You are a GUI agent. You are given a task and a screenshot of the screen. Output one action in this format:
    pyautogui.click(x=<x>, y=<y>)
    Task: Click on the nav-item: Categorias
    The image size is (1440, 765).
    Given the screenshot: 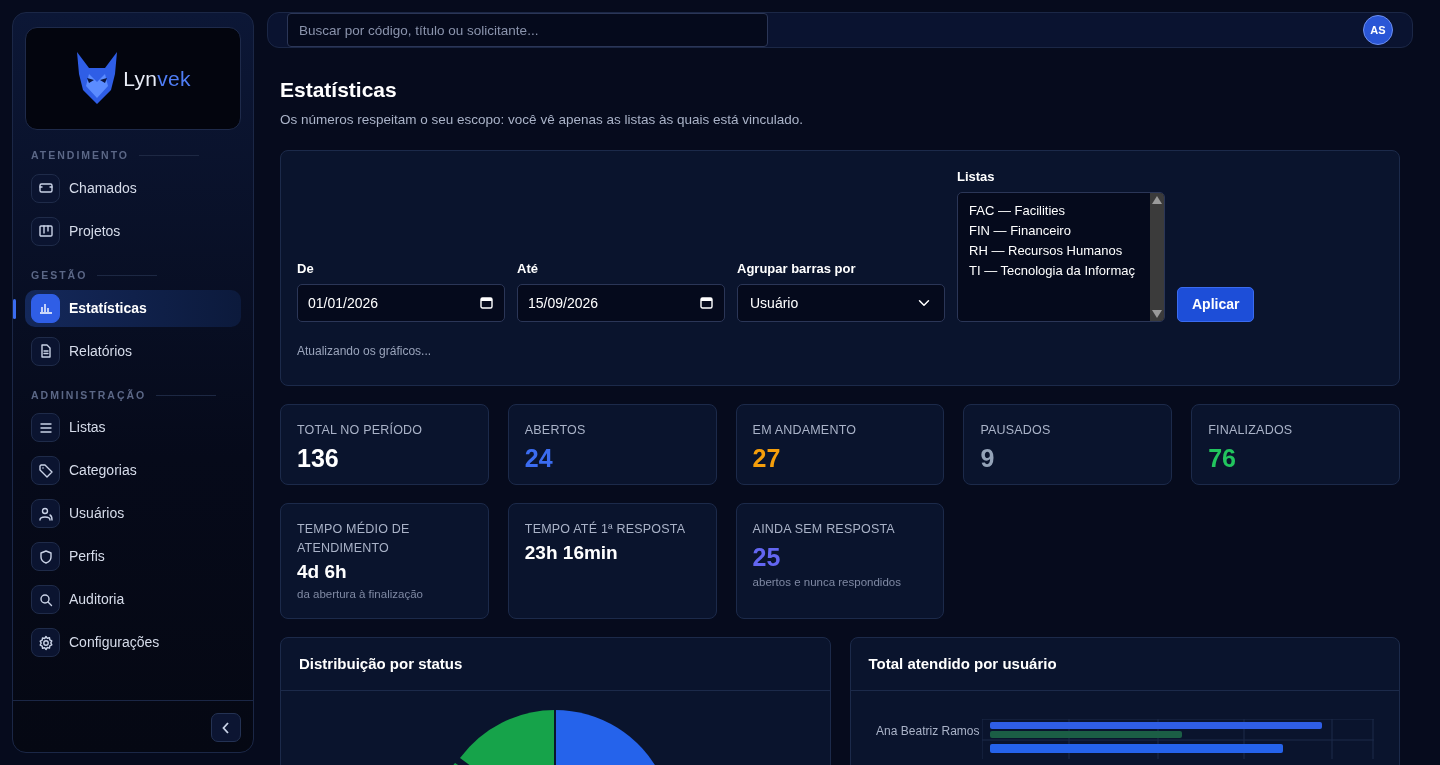 What is the action you would take?
    pyautogui.click(x=133, y=471)
    